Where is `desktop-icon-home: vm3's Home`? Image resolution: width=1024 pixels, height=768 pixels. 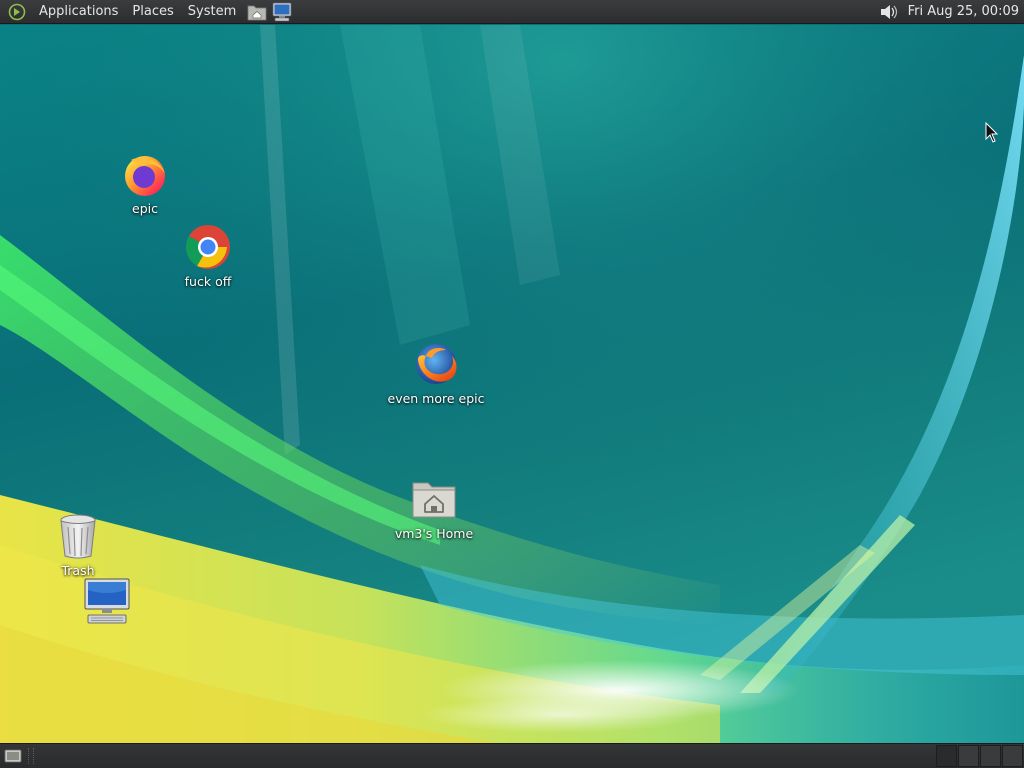
desktop-icon-home: vm3's Home is located at coordinates (434, 507).